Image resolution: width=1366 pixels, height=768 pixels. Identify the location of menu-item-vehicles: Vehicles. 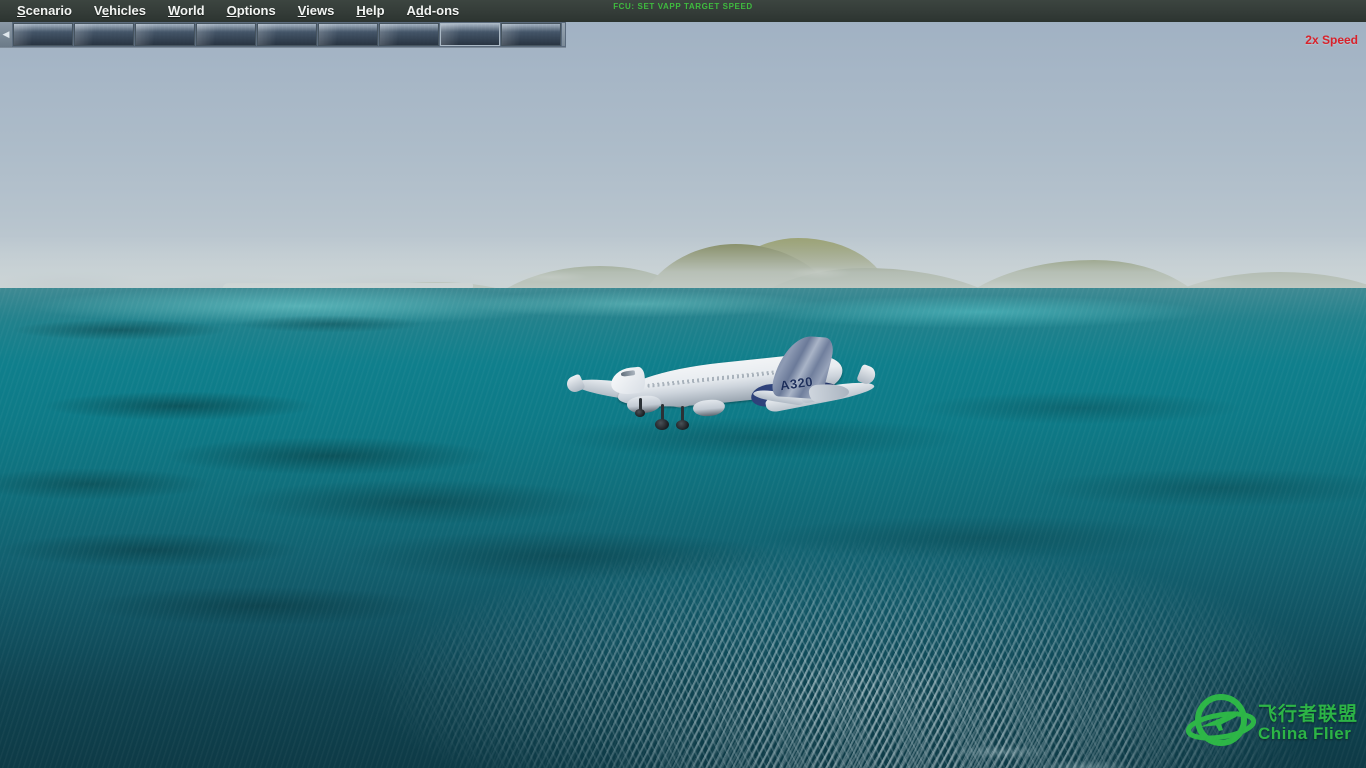
(120, 11).